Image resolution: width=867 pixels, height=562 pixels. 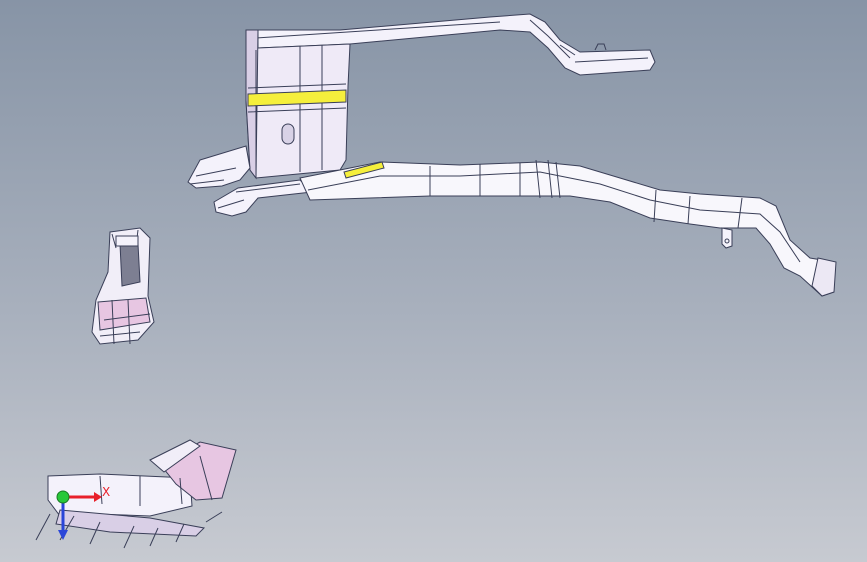 What do you see at coordinates (106, 492) in the screenshot?
I see `x-axis-label: X` at bounding box center [106, 492].